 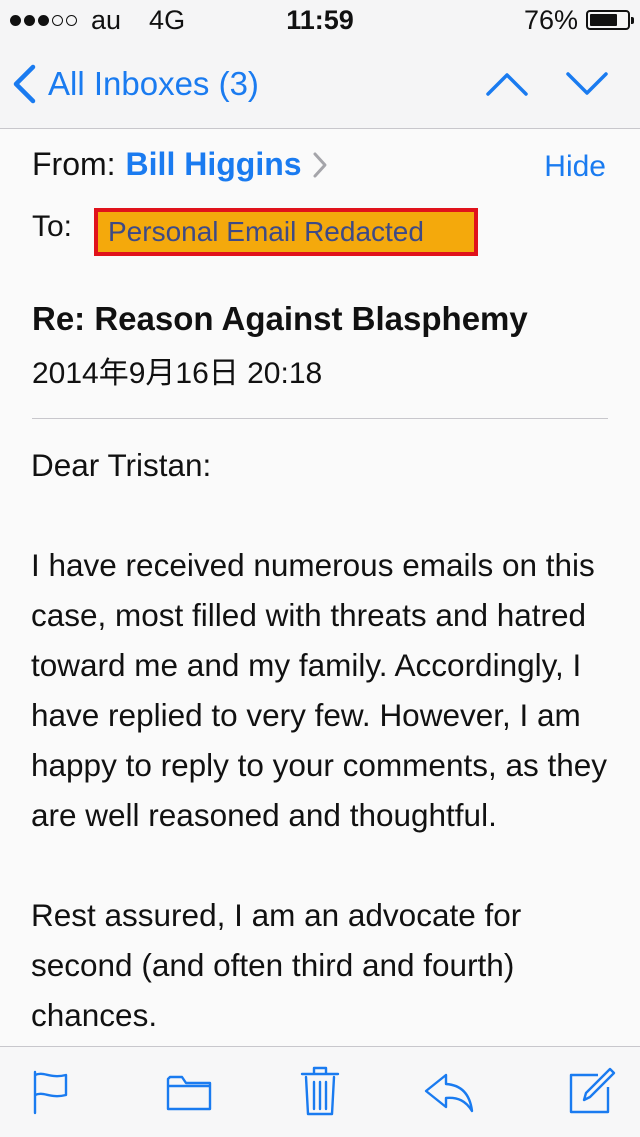 I want to click on flag-icon, so click(x=50, y=1092).